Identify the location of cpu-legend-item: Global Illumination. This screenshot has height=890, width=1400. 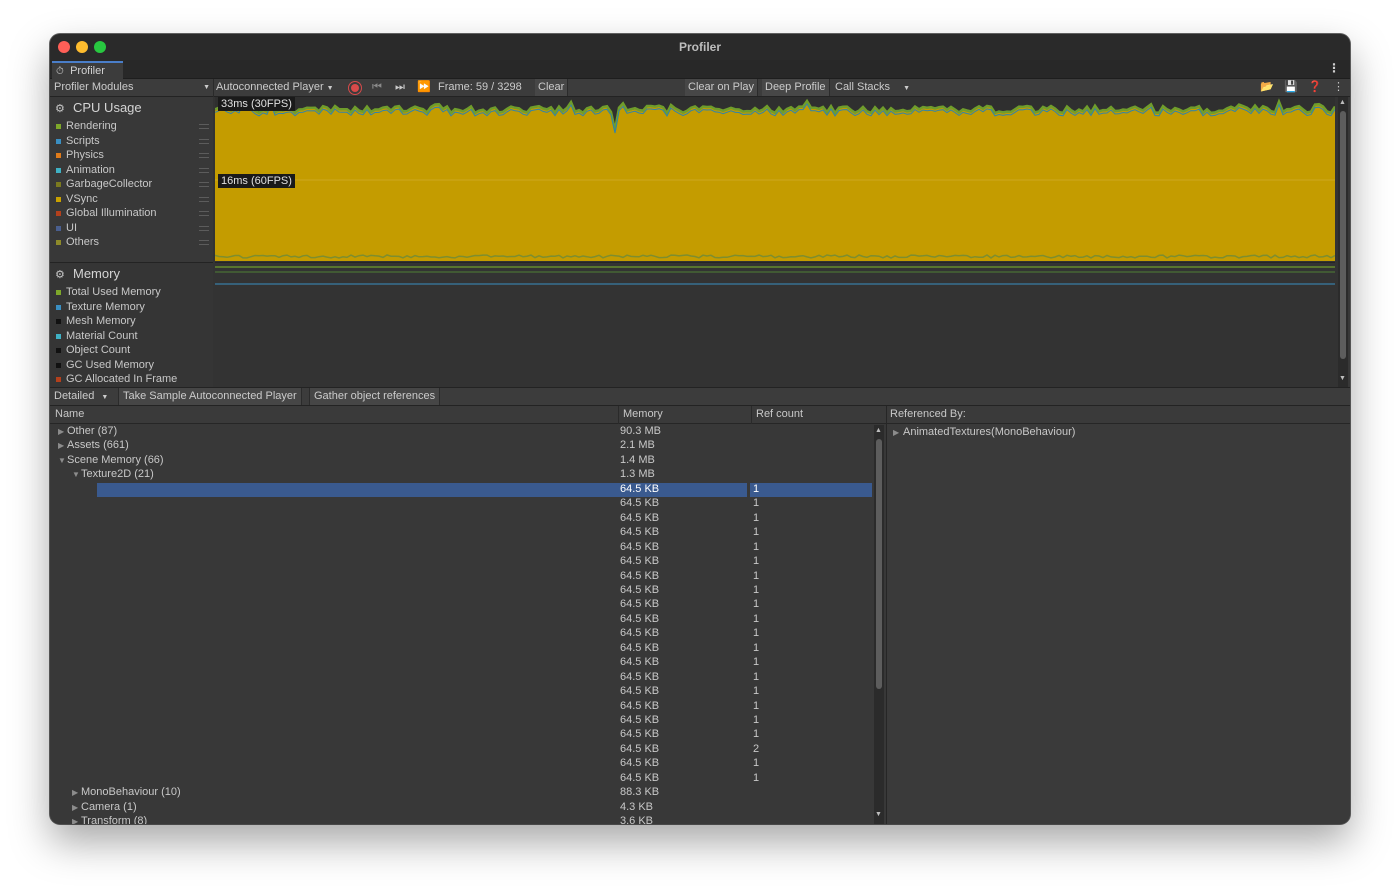
(134, 214).